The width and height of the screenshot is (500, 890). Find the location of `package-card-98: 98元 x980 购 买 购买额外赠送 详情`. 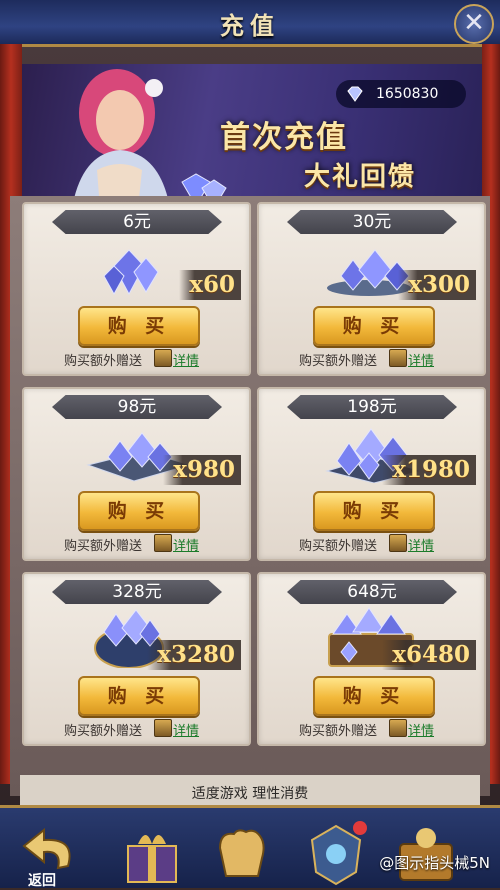

package-card-98: 98元 x980 购 买 购买额外赠送 详情 is located at coordinates (136, 474).